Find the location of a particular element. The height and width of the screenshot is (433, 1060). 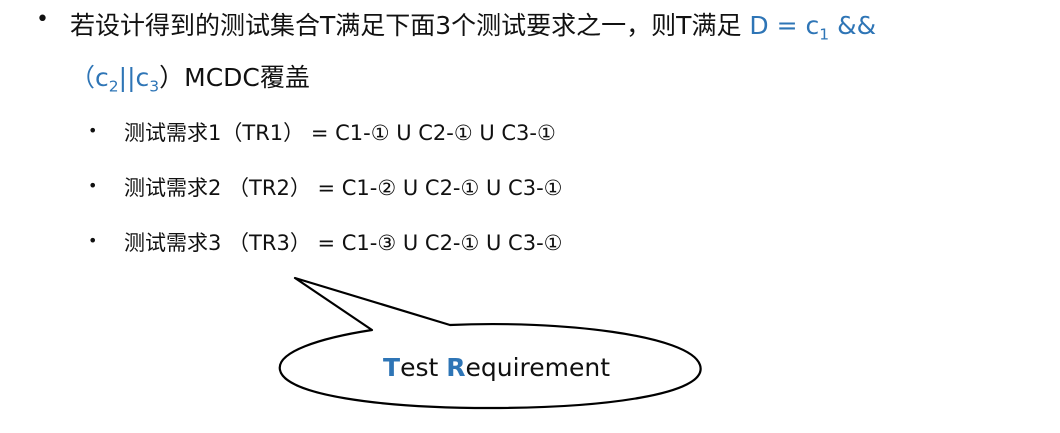

callout-rest-r: equirement is located at coordinates (538, 367).